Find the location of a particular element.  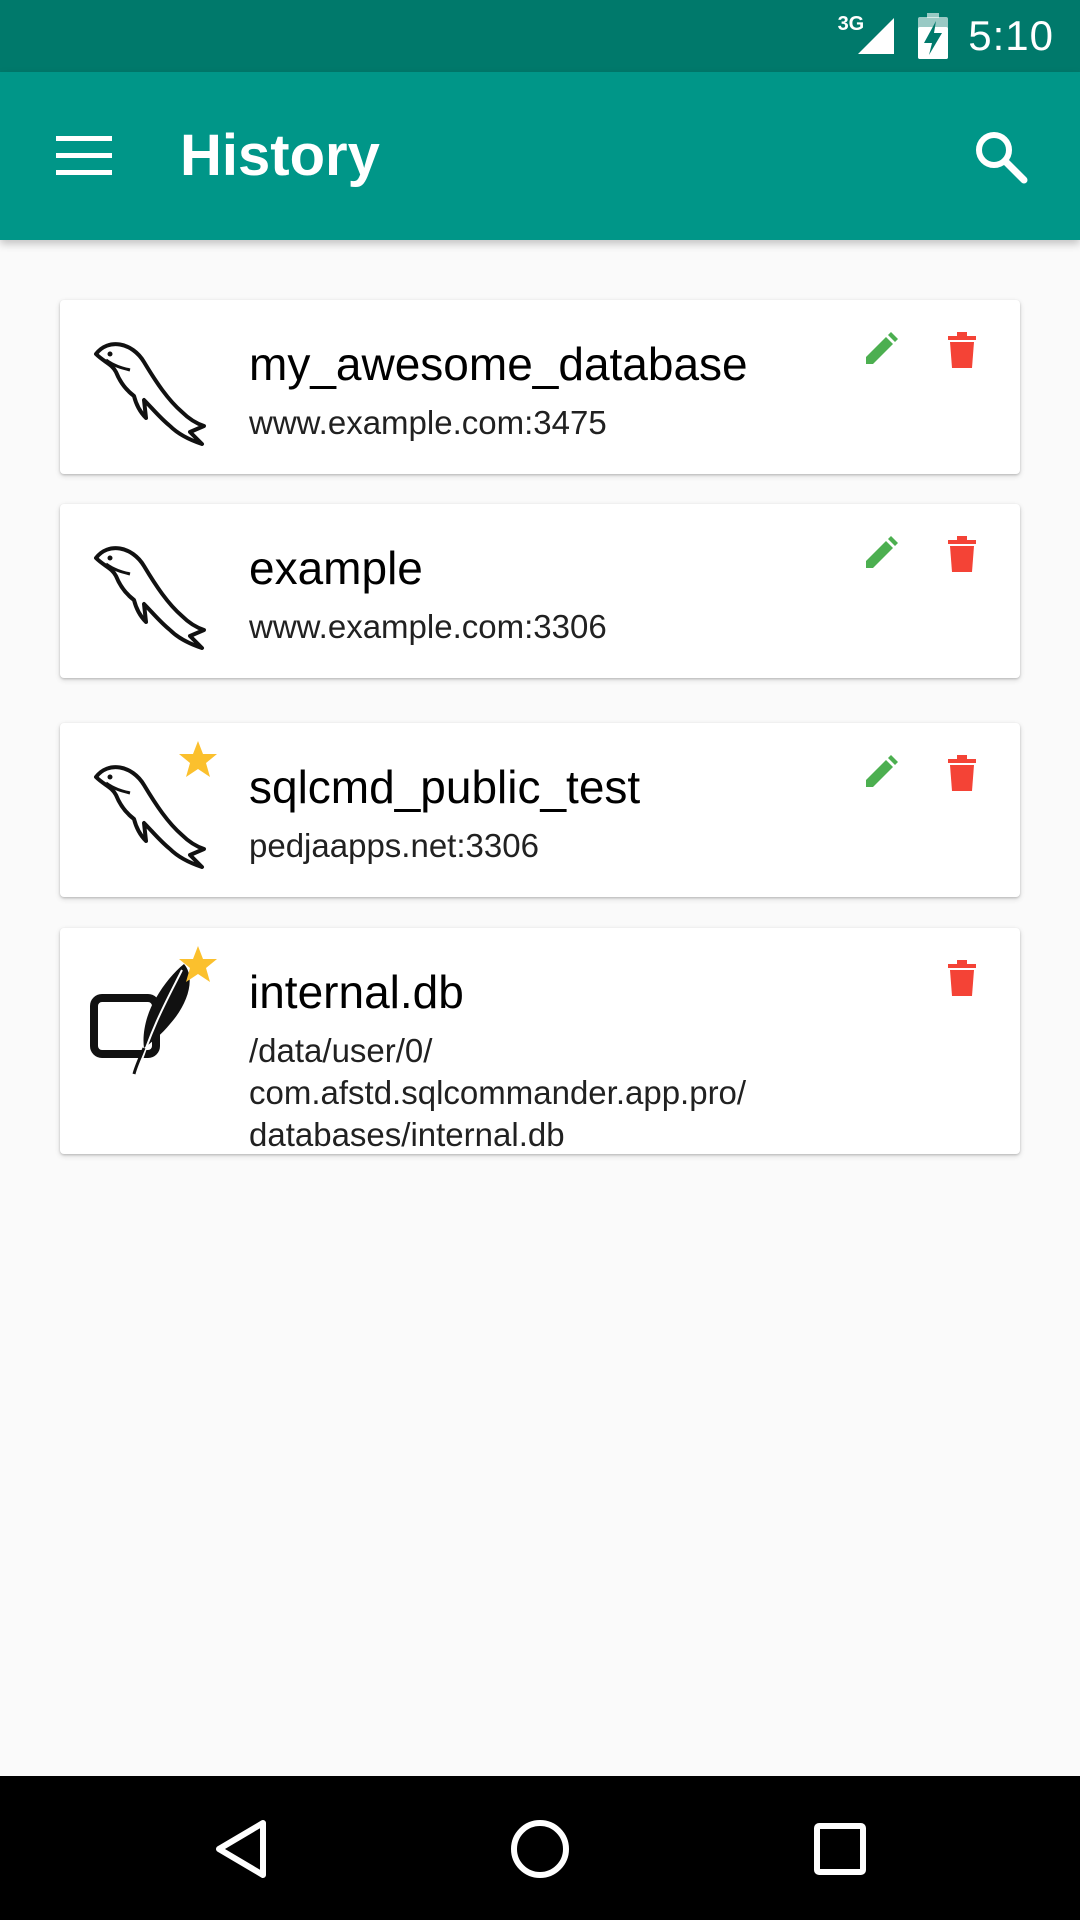

recents-button is located at coordinates (840, 1849).